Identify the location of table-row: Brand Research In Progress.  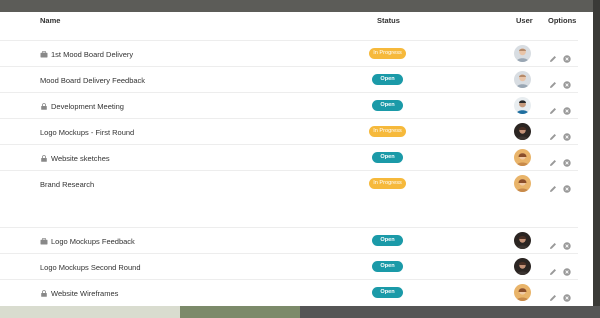
(289, 183).